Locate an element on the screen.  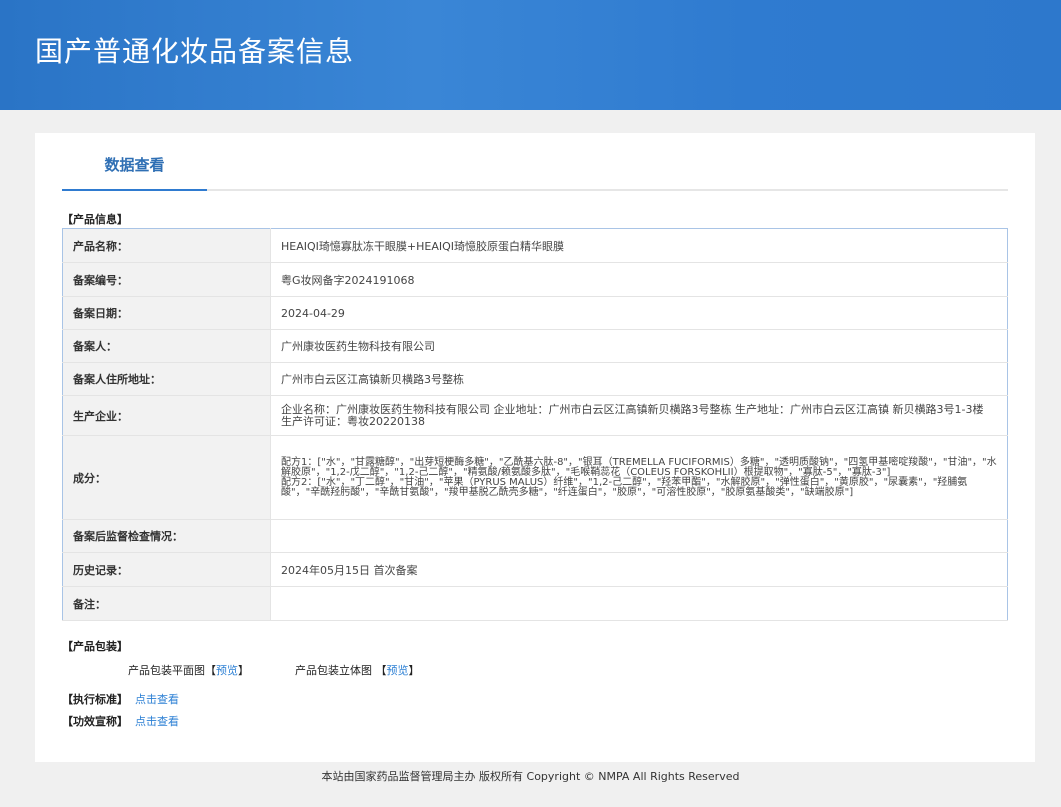
row-label: 成分： is located at coordinates (166, 477).